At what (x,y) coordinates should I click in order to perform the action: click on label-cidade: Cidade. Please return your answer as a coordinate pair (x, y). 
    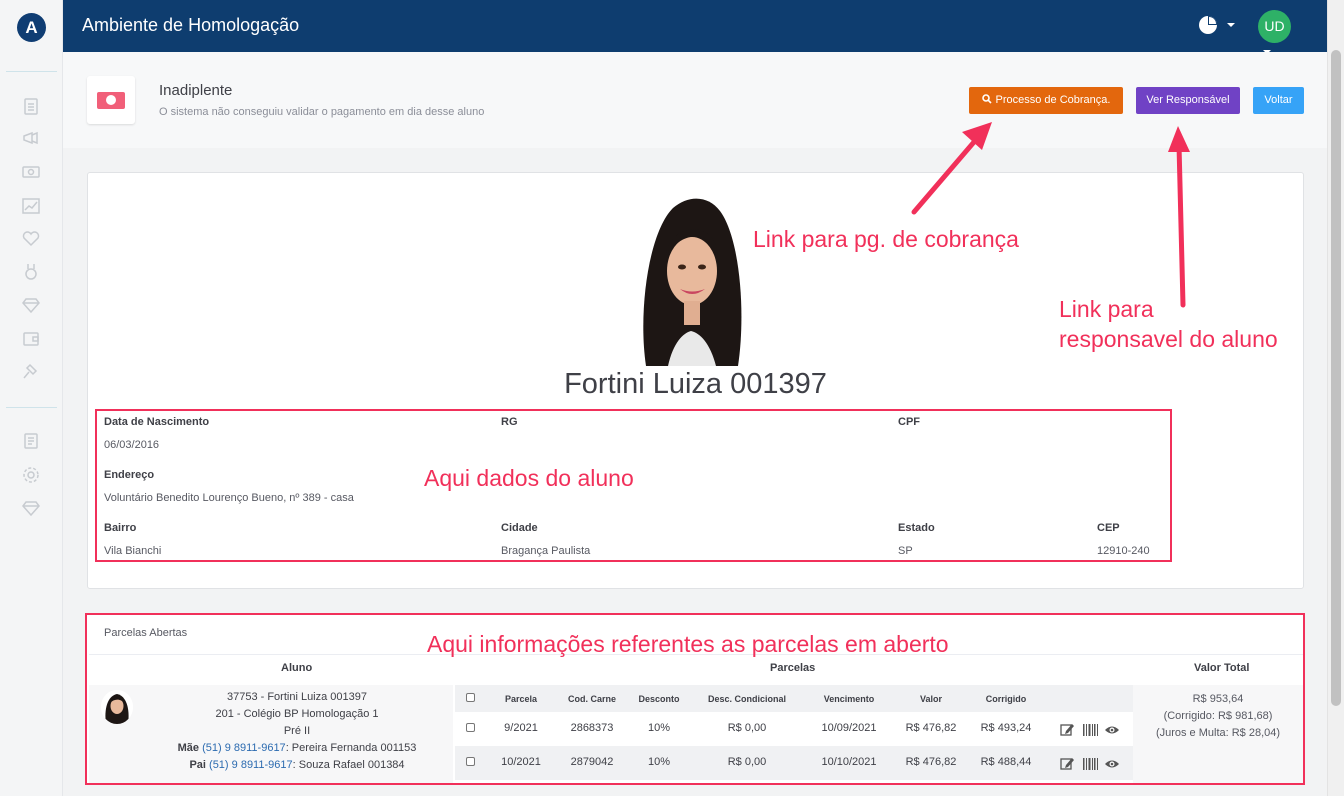
    Looking at the image, I should click on (519, 528).